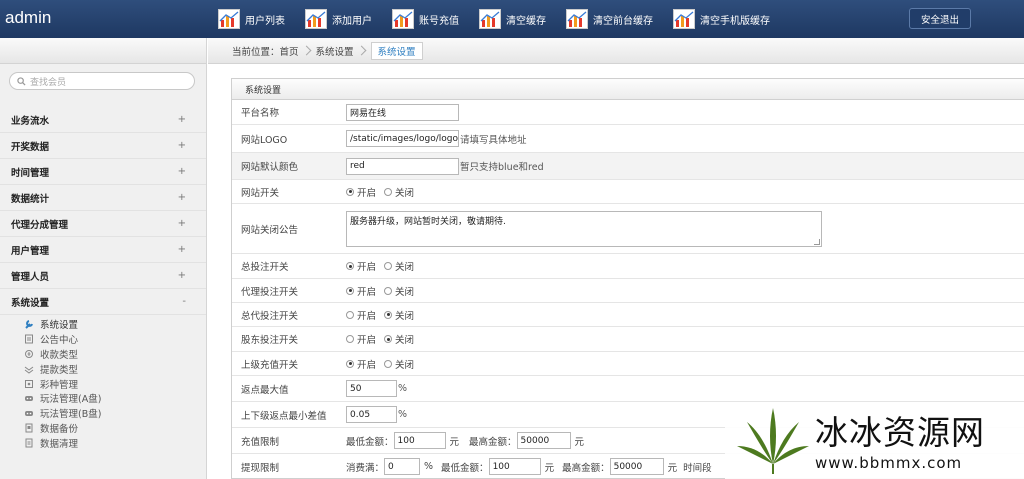 This screenshot has height=479, width=1024. I want to click on sidebar-item-7: 系统设置 -, so click(103, 302).